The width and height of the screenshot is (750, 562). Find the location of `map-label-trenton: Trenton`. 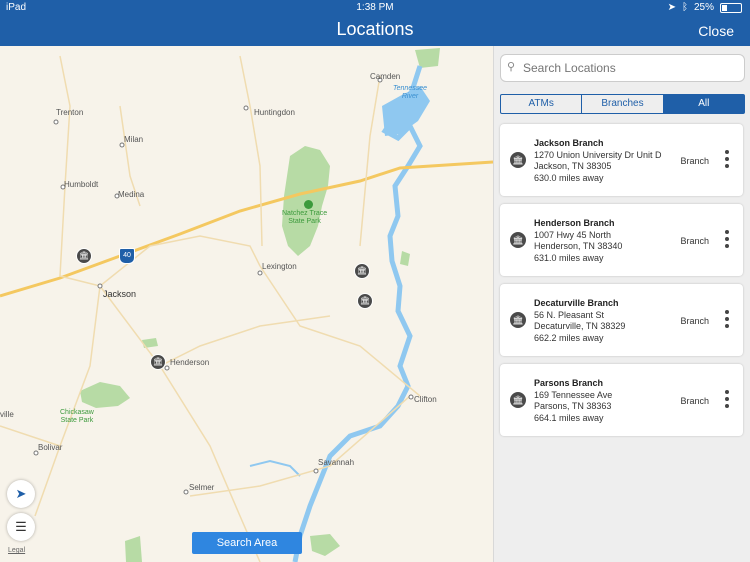

map-label-trenton: Trenton is located at coordinates (70, 112).